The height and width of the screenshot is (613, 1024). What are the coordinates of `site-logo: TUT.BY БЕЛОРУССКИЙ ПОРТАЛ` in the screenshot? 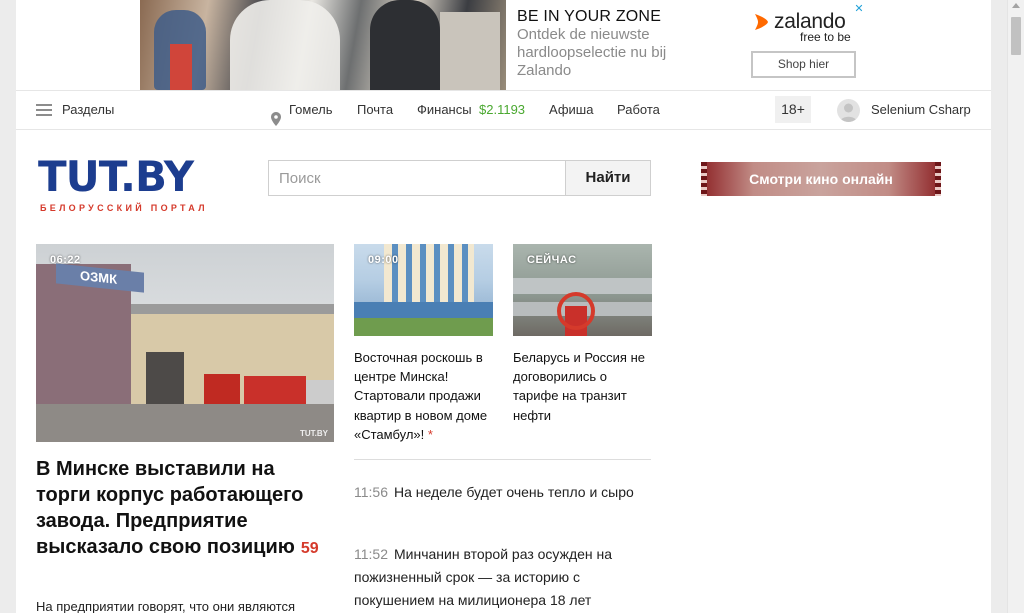 It's located at (143, 184).